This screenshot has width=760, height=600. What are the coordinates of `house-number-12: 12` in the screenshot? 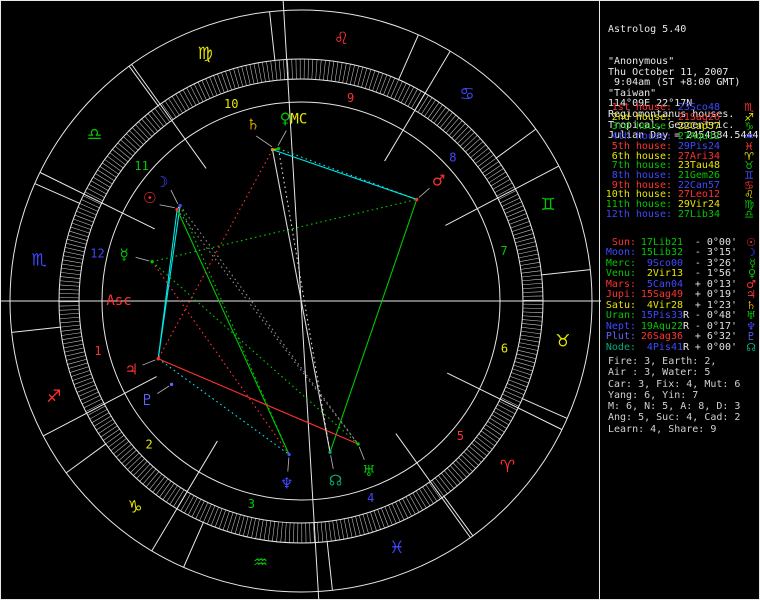 It's located at (97, 254).